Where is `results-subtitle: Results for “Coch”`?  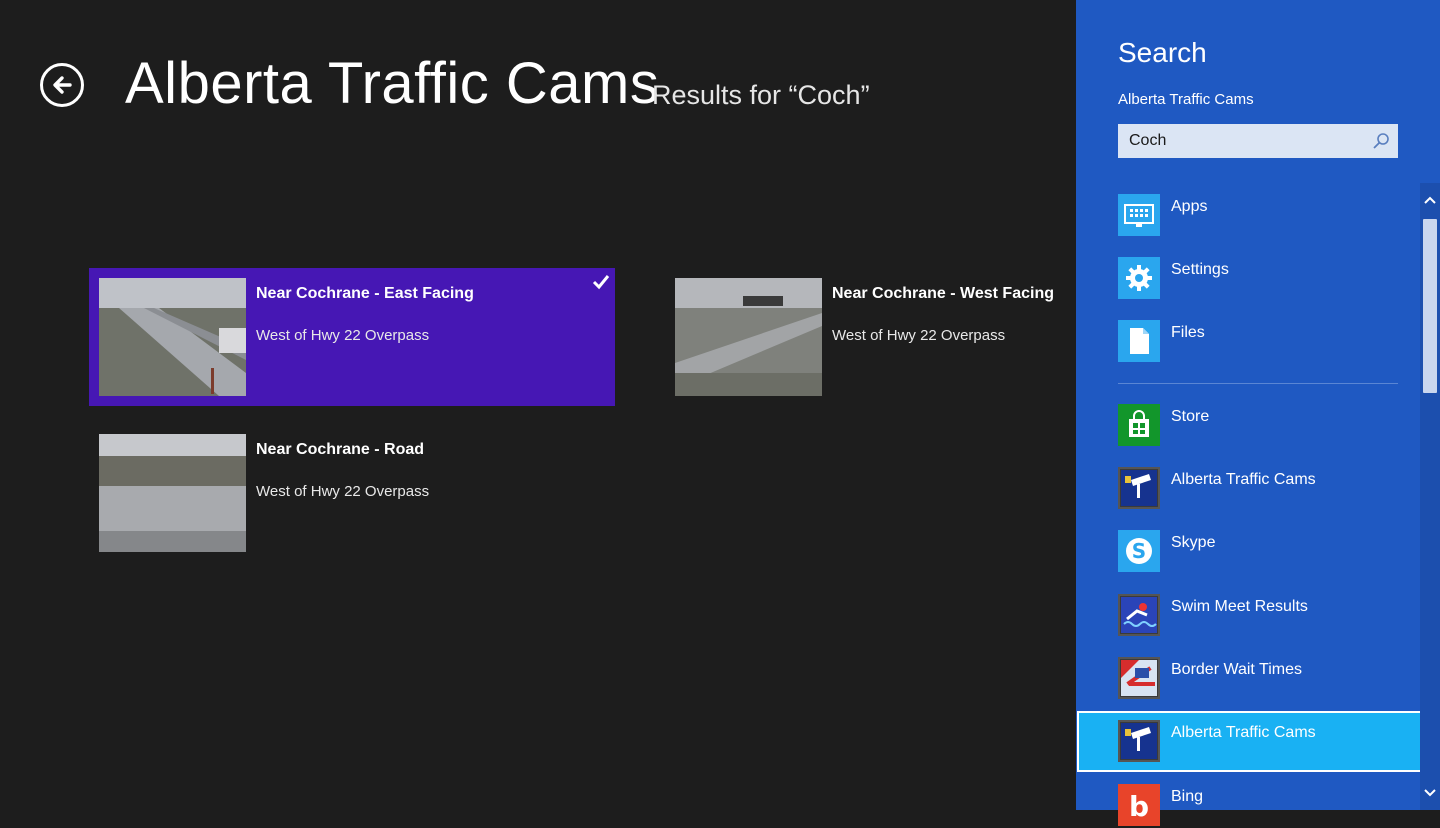 results-subtitle: Results for “Coch” is located at coordinates (761, 95).